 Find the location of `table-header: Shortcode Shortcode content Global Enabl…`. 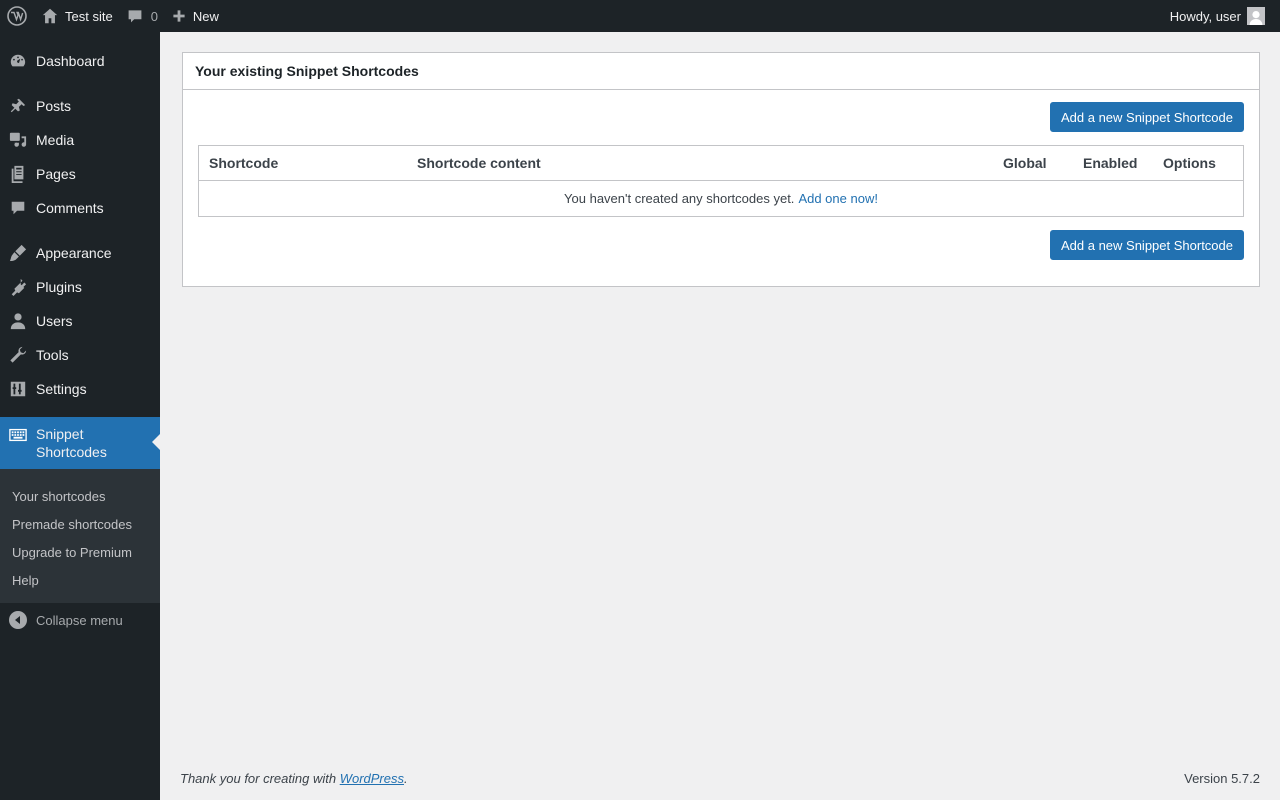

table-header: Shortcode Shortcode content Global Enabl… is located at coordinates (721, 163).